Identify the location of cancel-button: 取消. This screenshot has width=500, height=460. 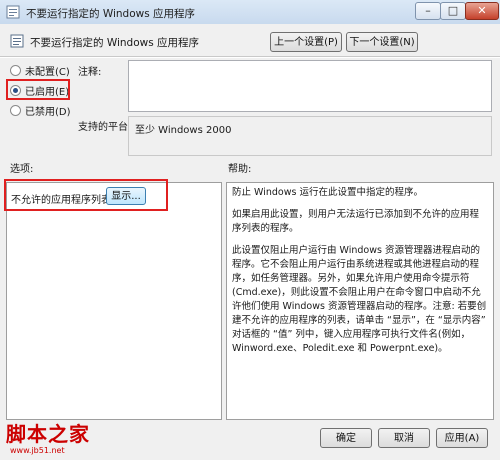
(404, 438).